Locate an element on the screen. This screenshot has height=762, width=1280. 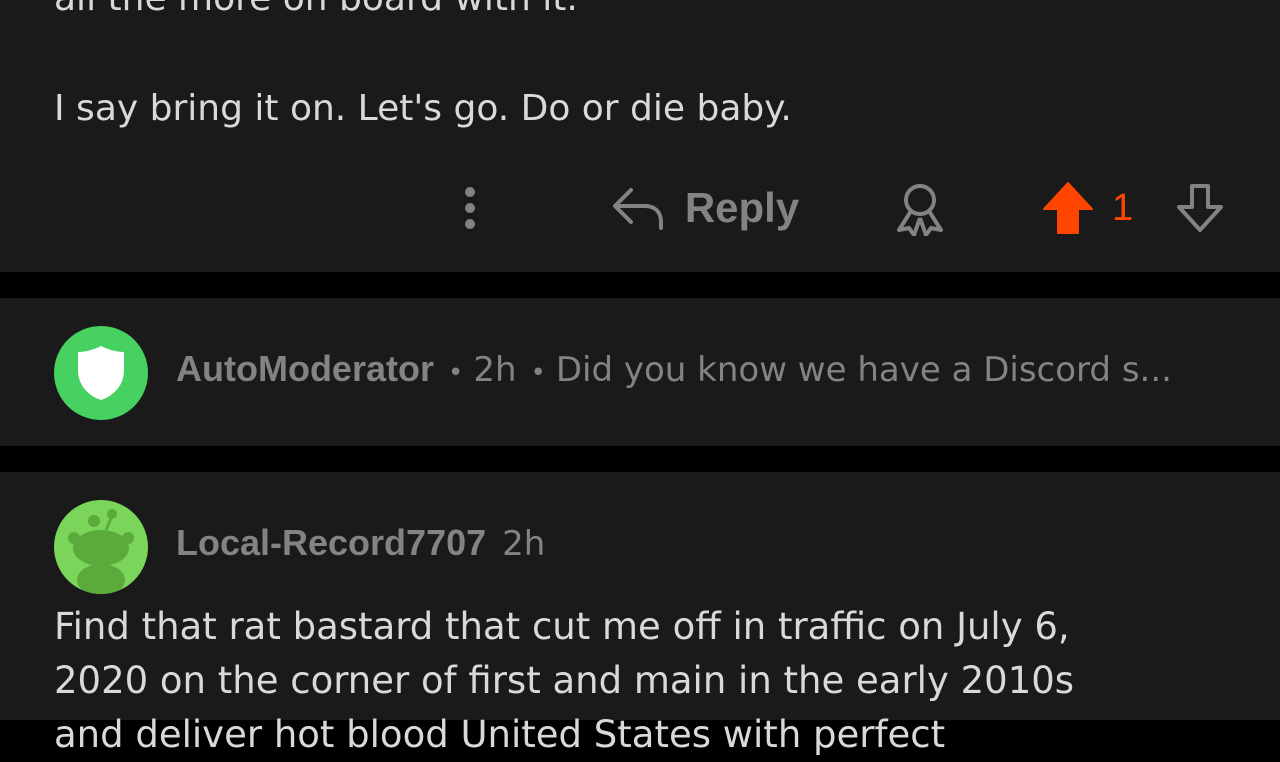
username: AutoModerator is located at coordinates (305, 369).